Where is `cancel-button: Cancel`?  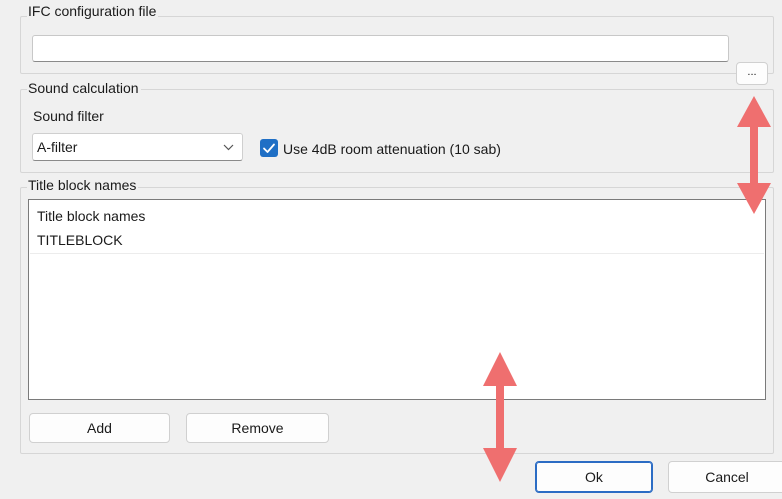 cancel-button: Cancel is located at coordinates (725, 477).